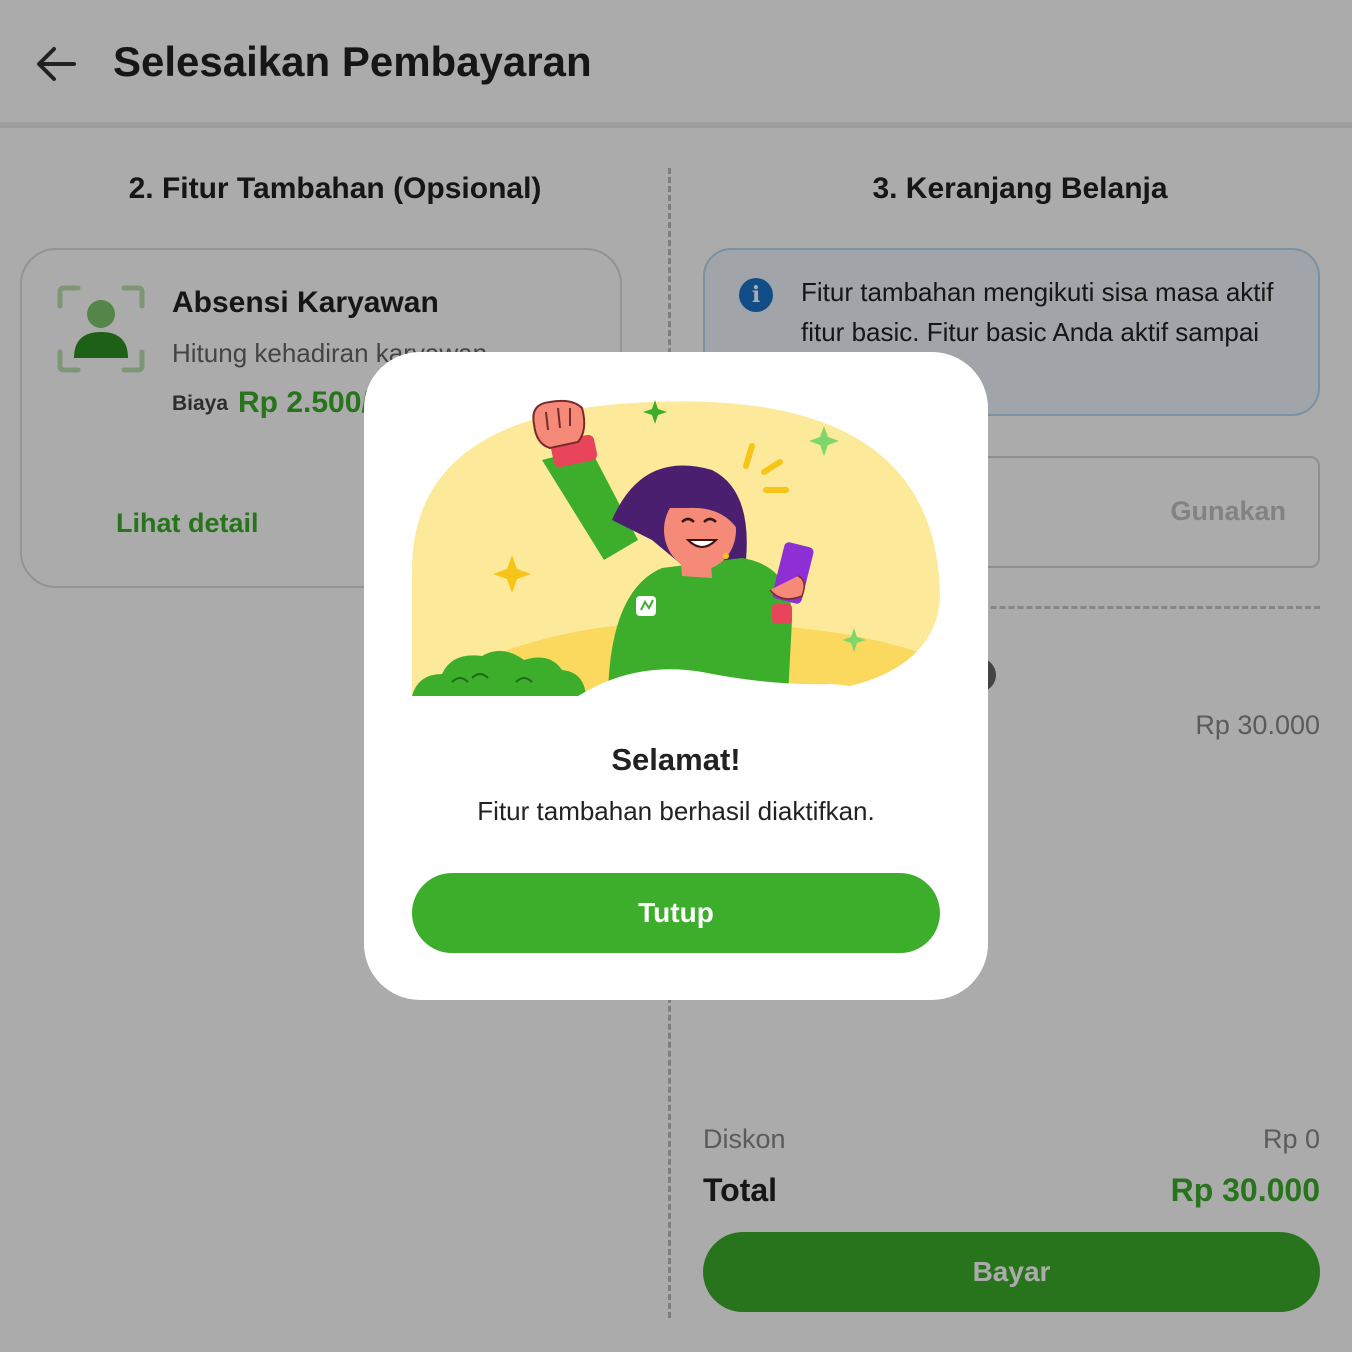  Describe the element at coordinates (676, 549) in the screenshot. I see `celebrating-woman-illustration` at that location.